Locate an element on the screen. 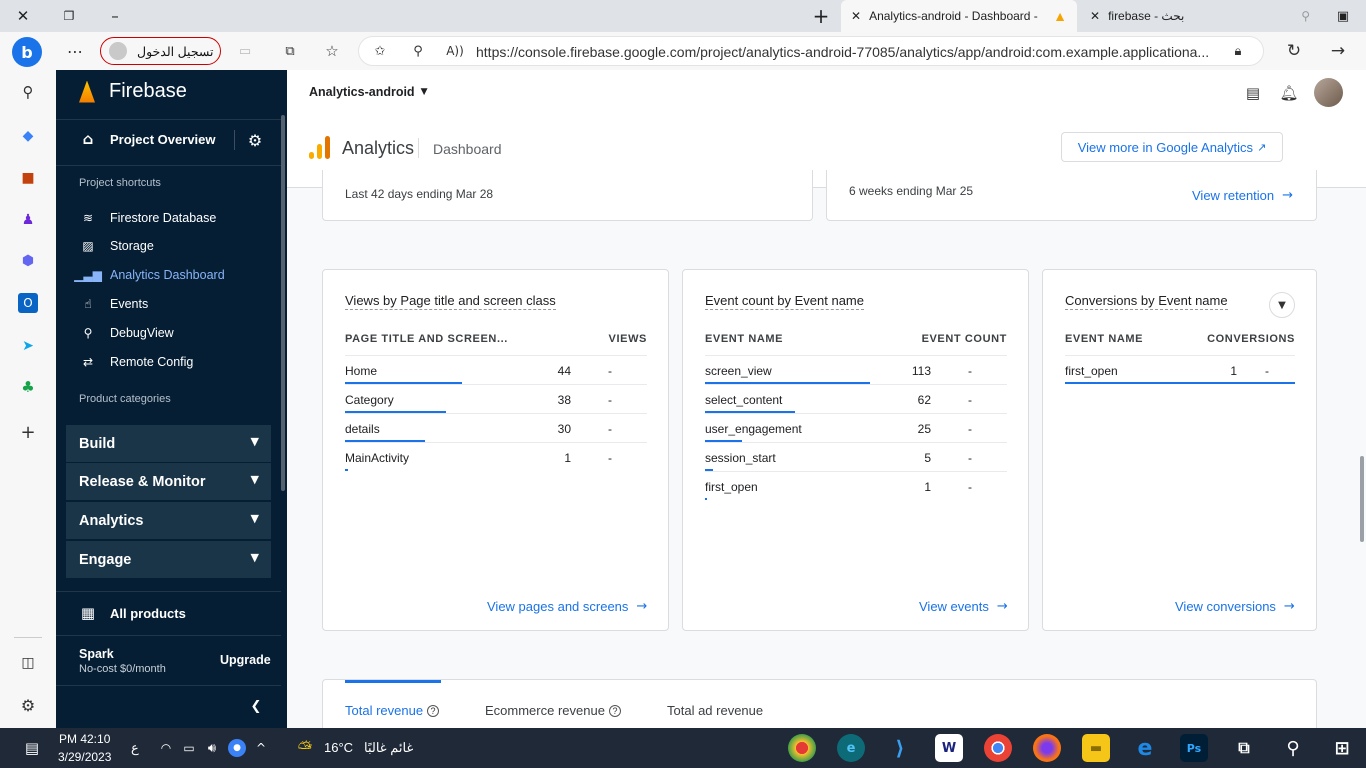 Image resolution: width=1366 pixels, height=768 pixels. view-events-link: View events → is located at coordinates (963, 606).